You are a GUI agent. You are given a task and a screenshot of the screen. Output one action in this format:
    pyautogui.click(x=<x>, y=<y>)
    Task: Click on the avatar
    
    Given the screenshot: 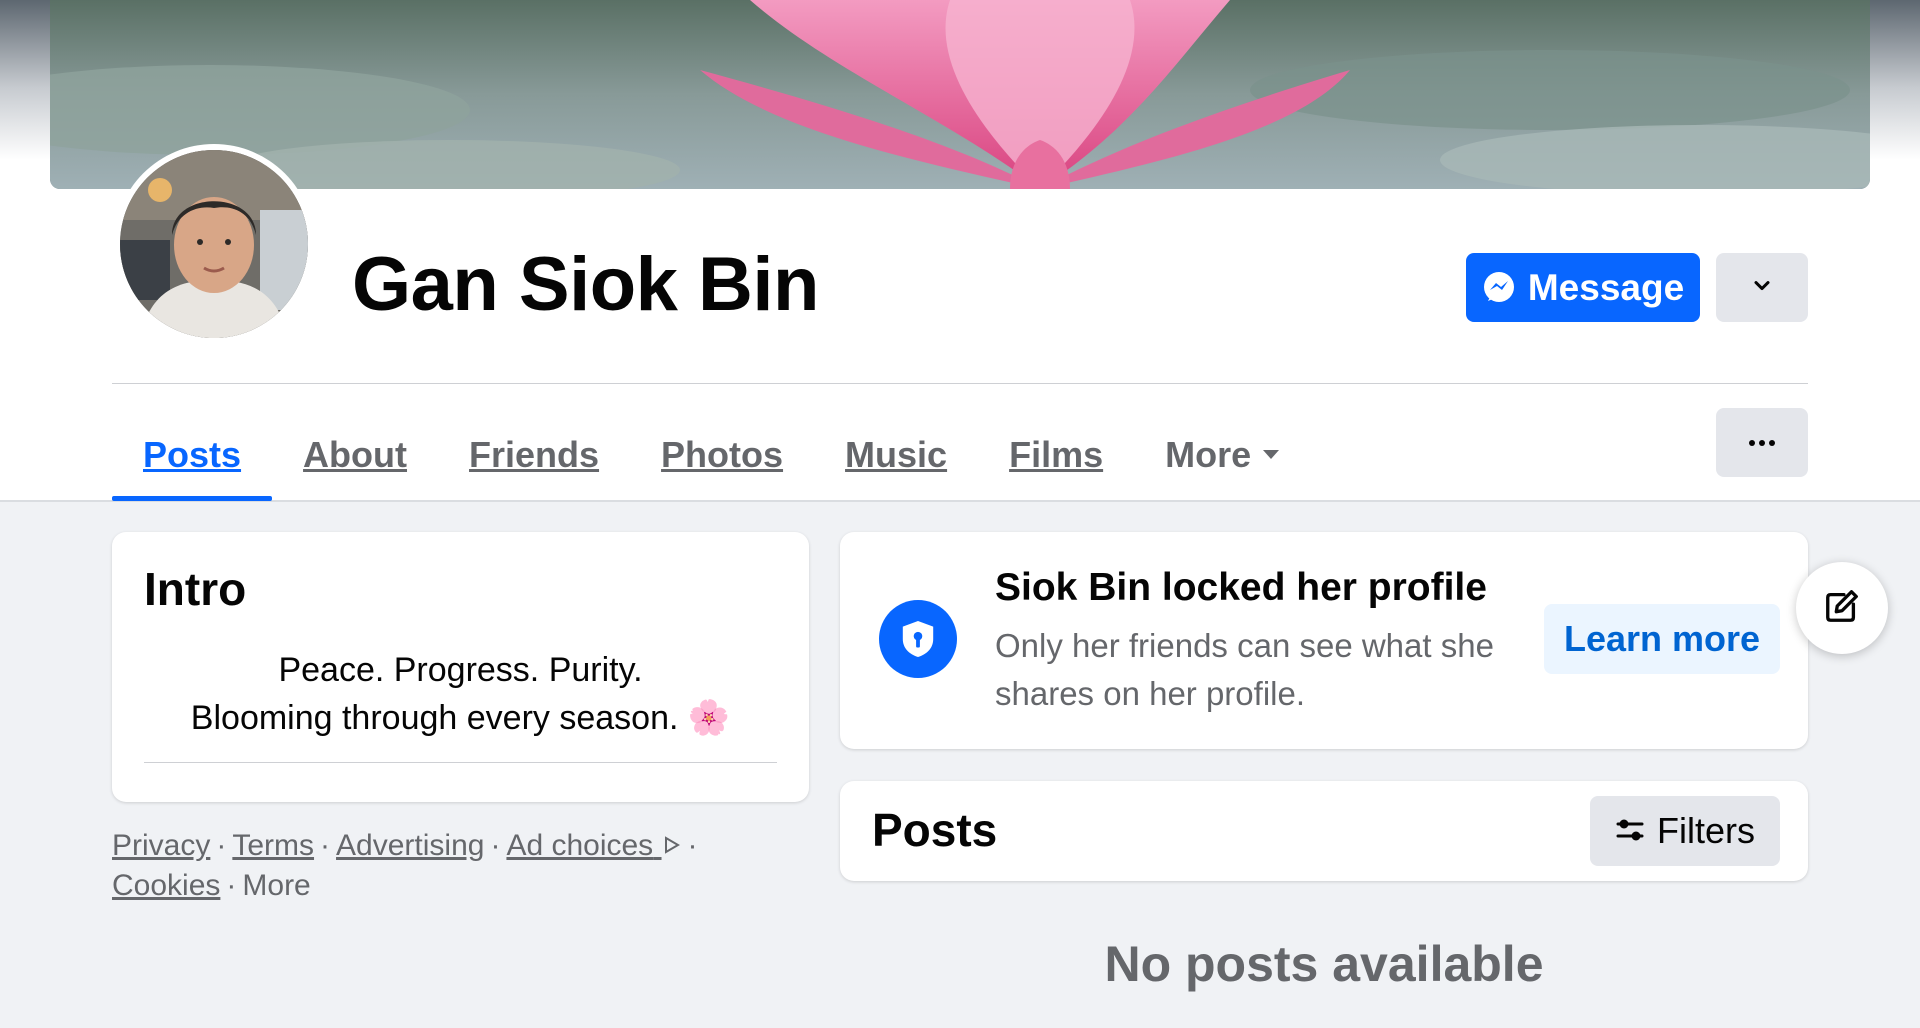 What is the action you would take?
    pyautogui.click(x=214, y=244)
    